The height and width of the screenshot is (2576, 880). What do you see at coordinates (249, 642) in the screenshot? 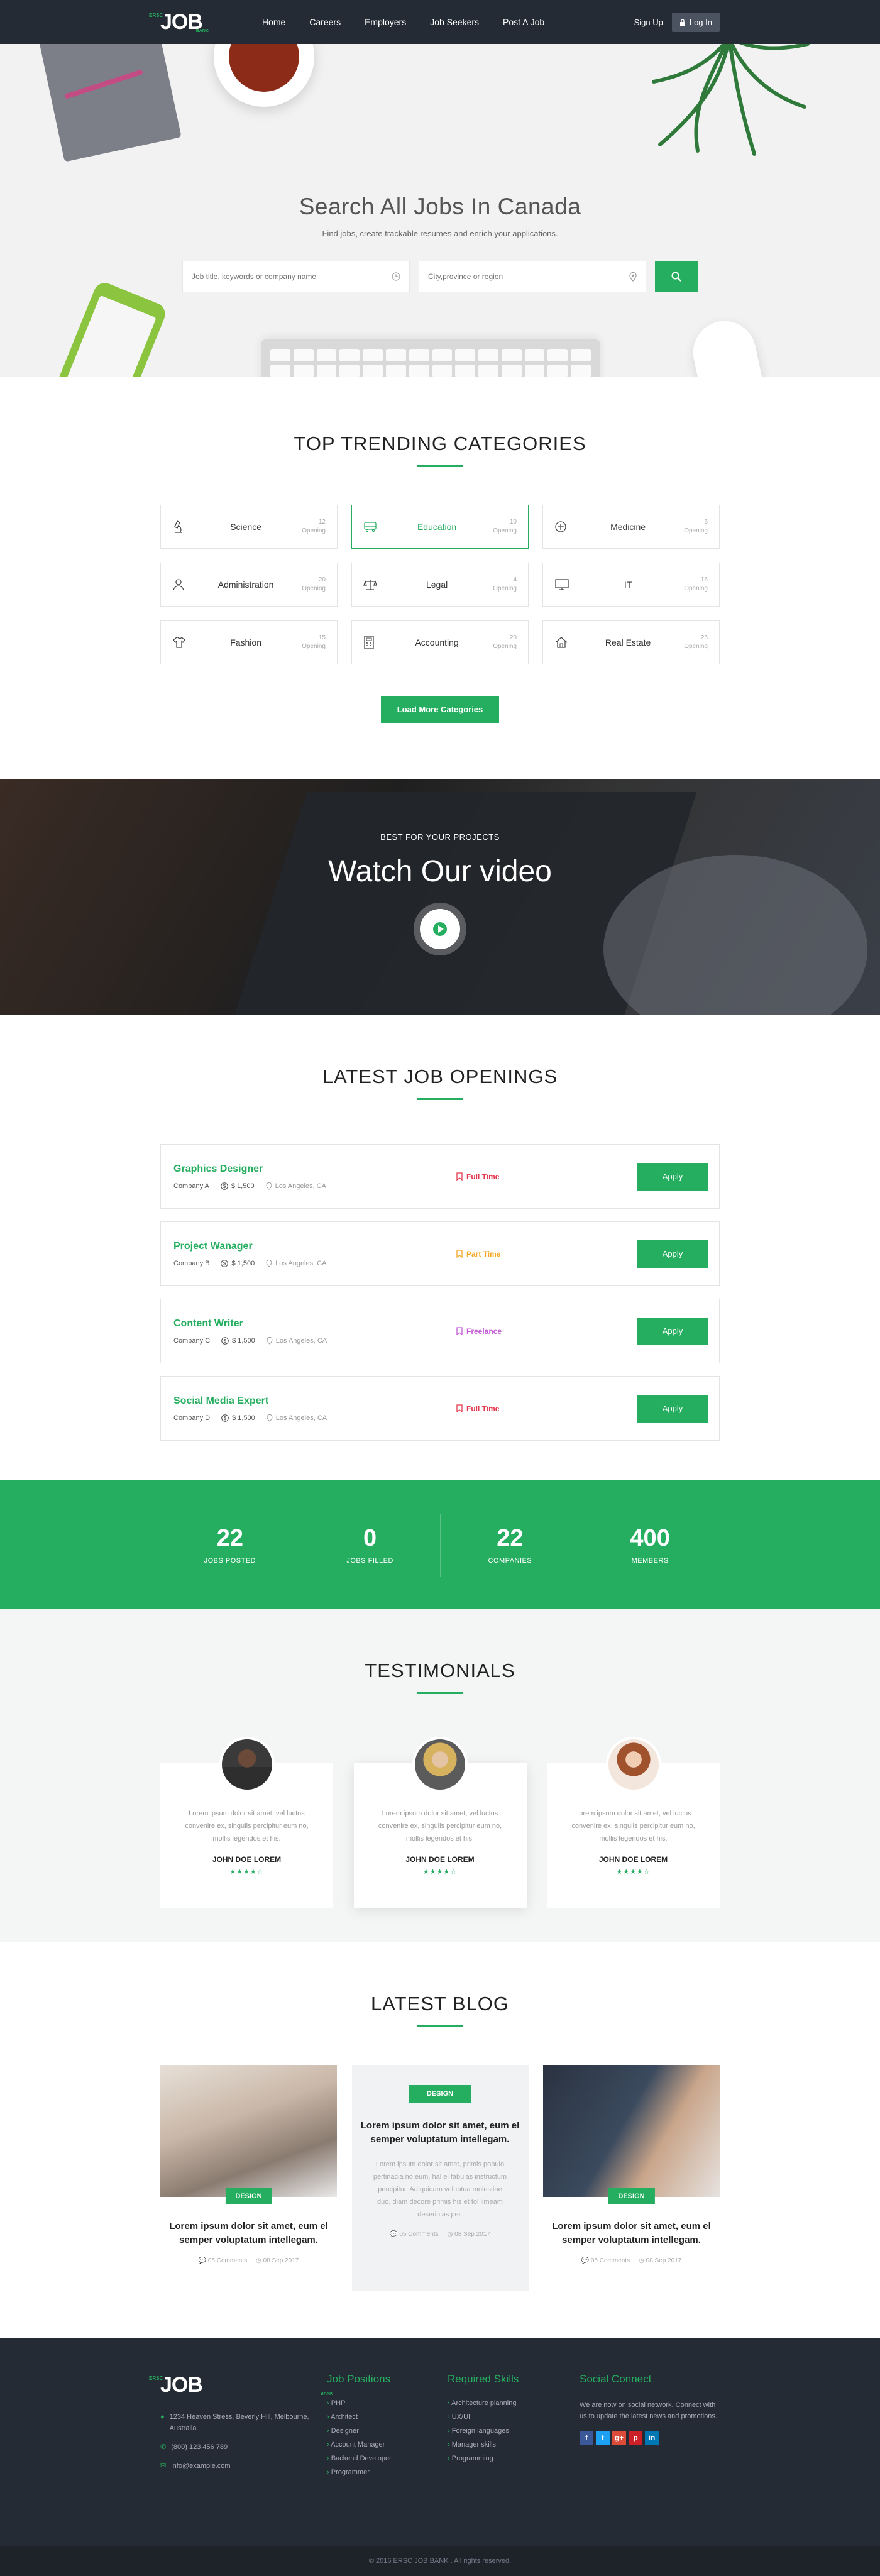
I see `category-fashion: Fashion 15 Opening` at bounding box center [249, 642].